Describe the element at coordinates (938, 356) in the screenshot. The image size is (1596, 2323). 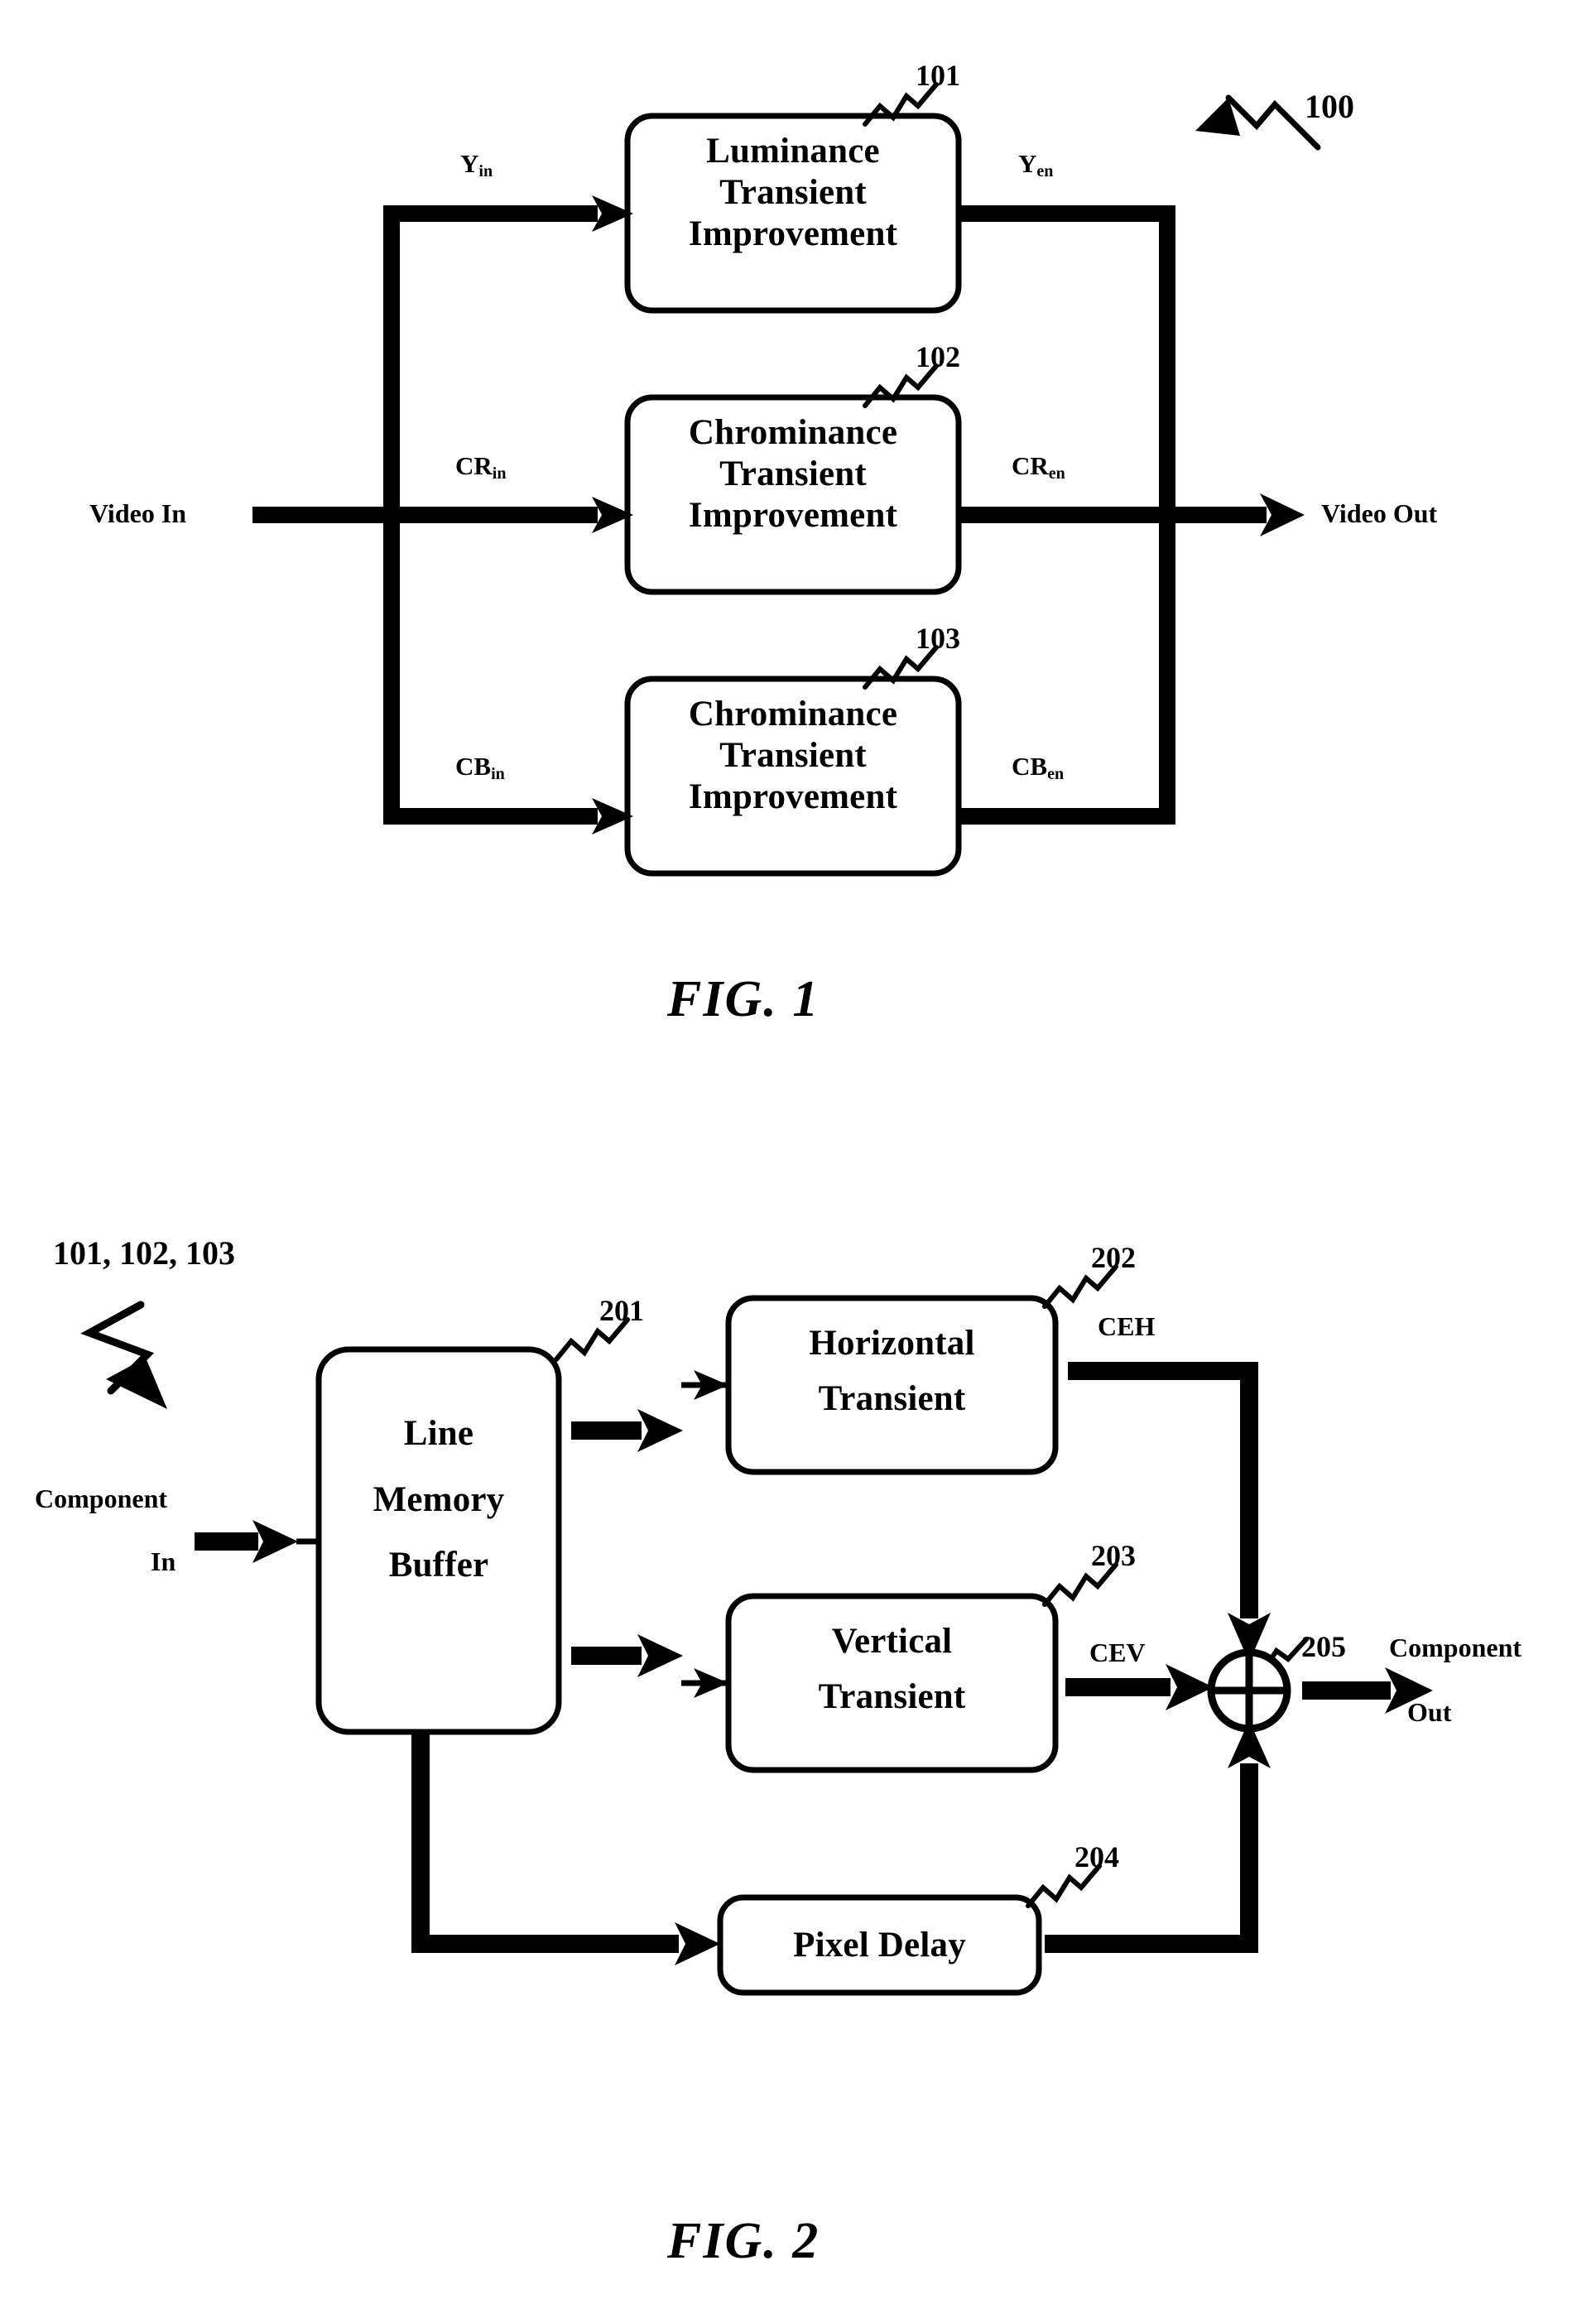
I see `fig1-ref-102: 102` at that location.